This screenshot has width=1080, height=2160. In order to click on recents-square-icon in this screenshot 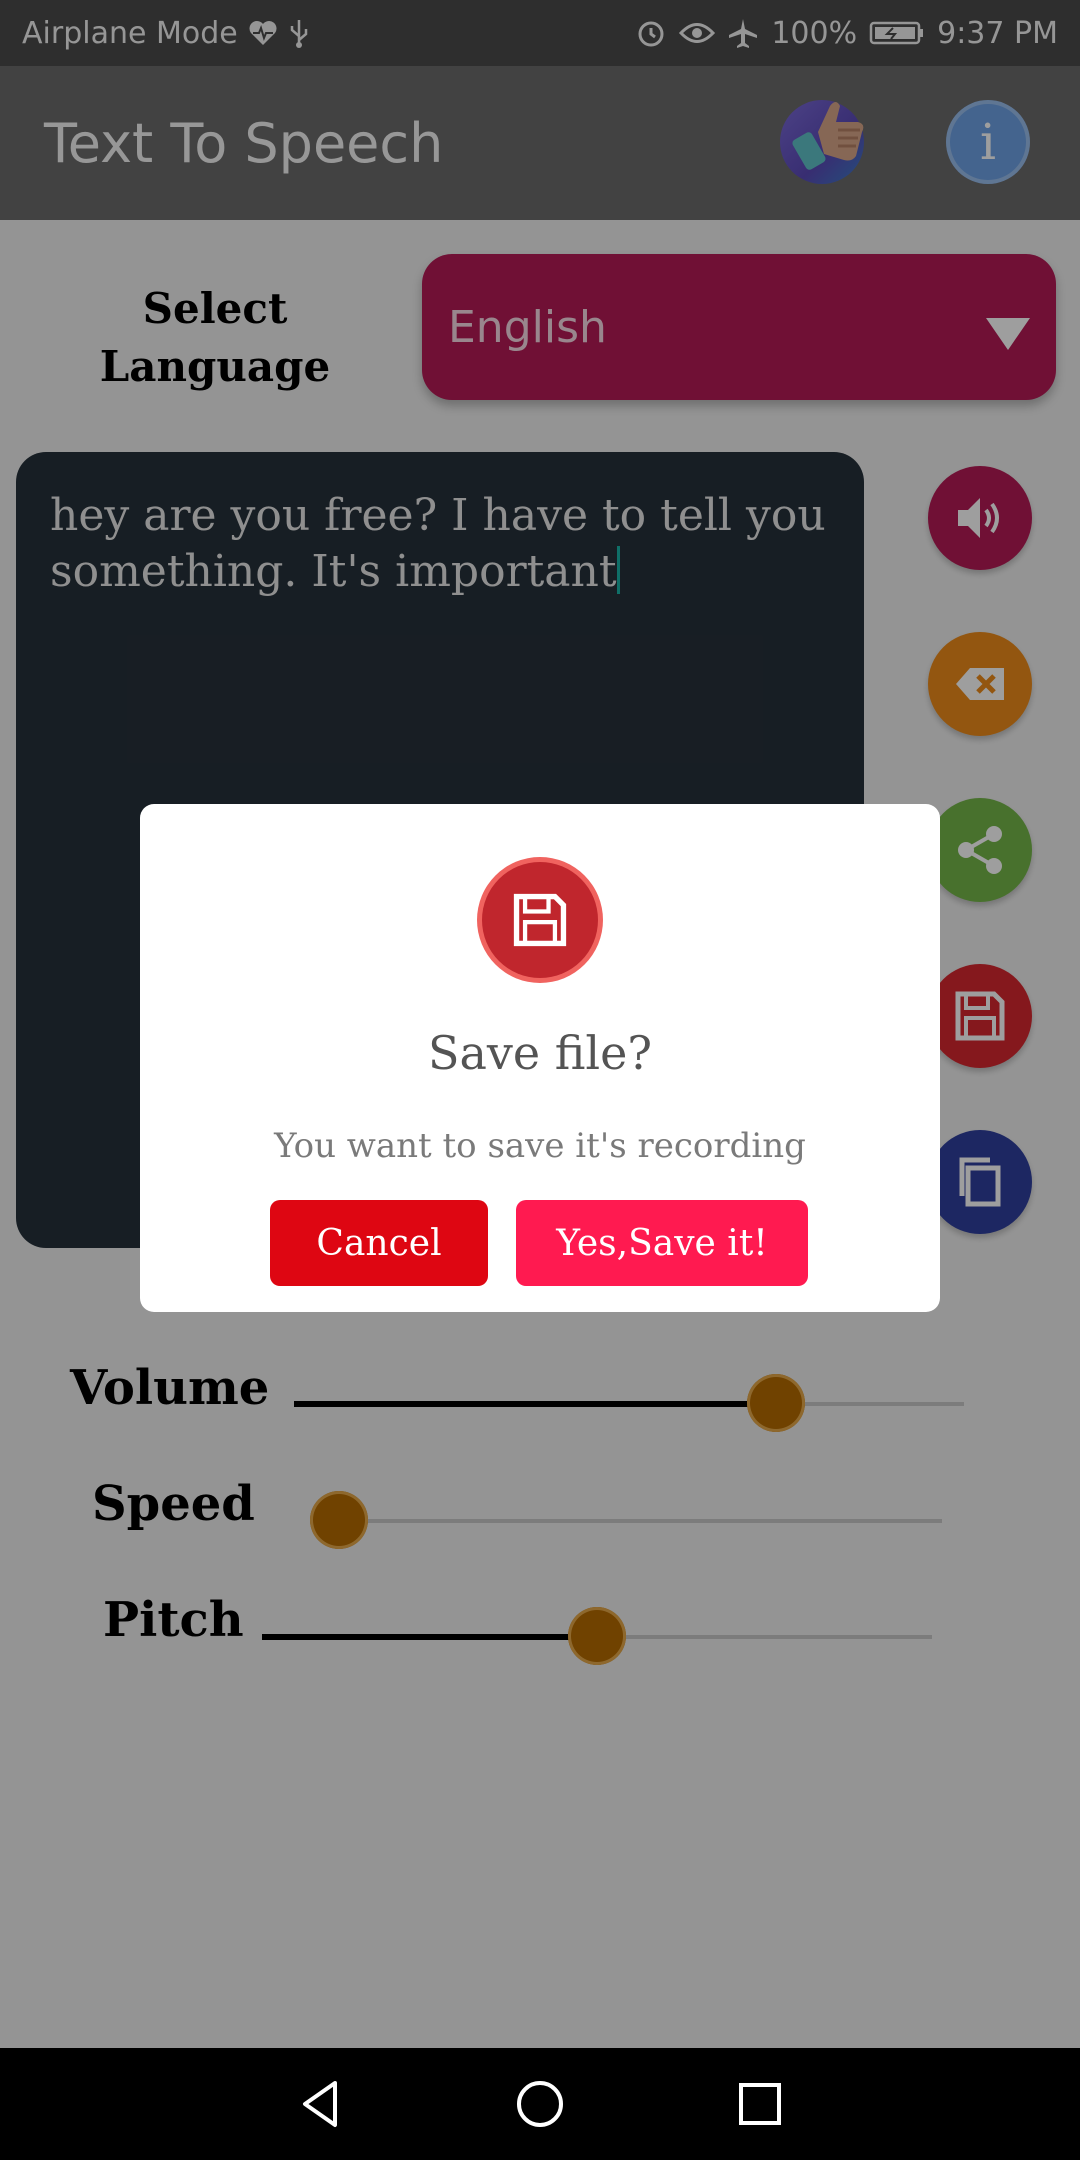, I will do `click(760, 2104)`.